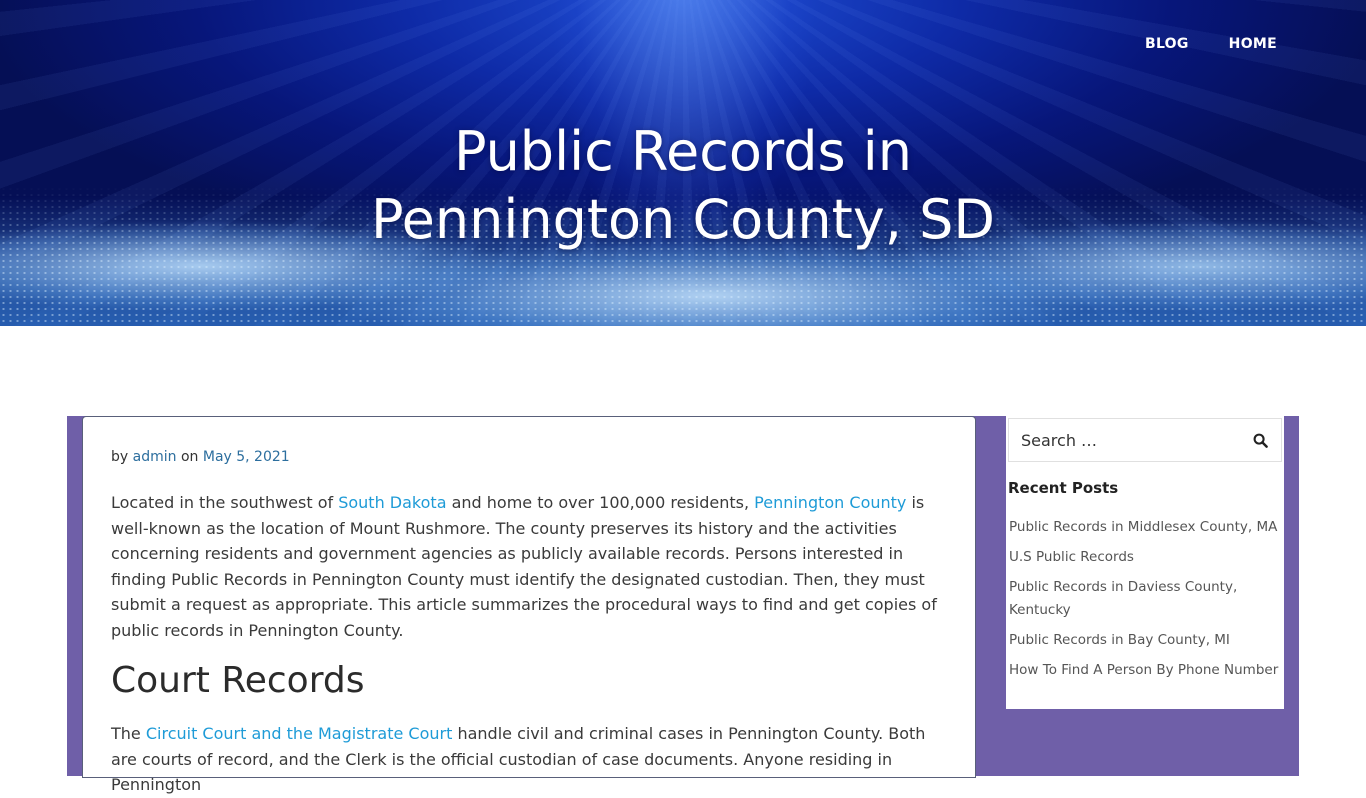 The height and width of the screenshot is (798, 1366). Describe the element at coordinates (1211, 44) in the screenshot. I see `main-nav: BLOG HOME` at that location.